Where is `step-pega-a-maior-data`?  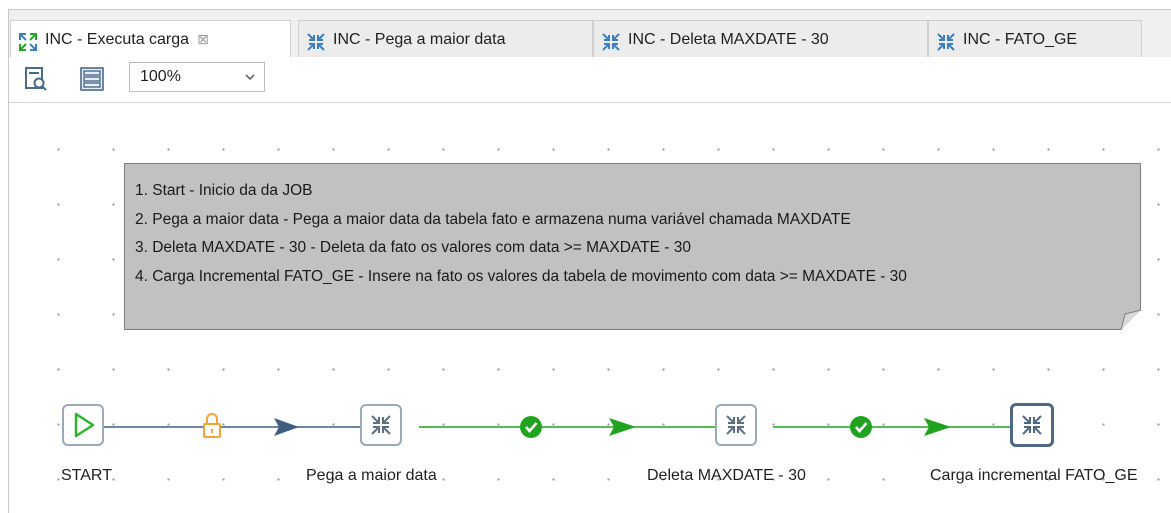
step-pega-a-maior-data is located at coordinates (381, 425).